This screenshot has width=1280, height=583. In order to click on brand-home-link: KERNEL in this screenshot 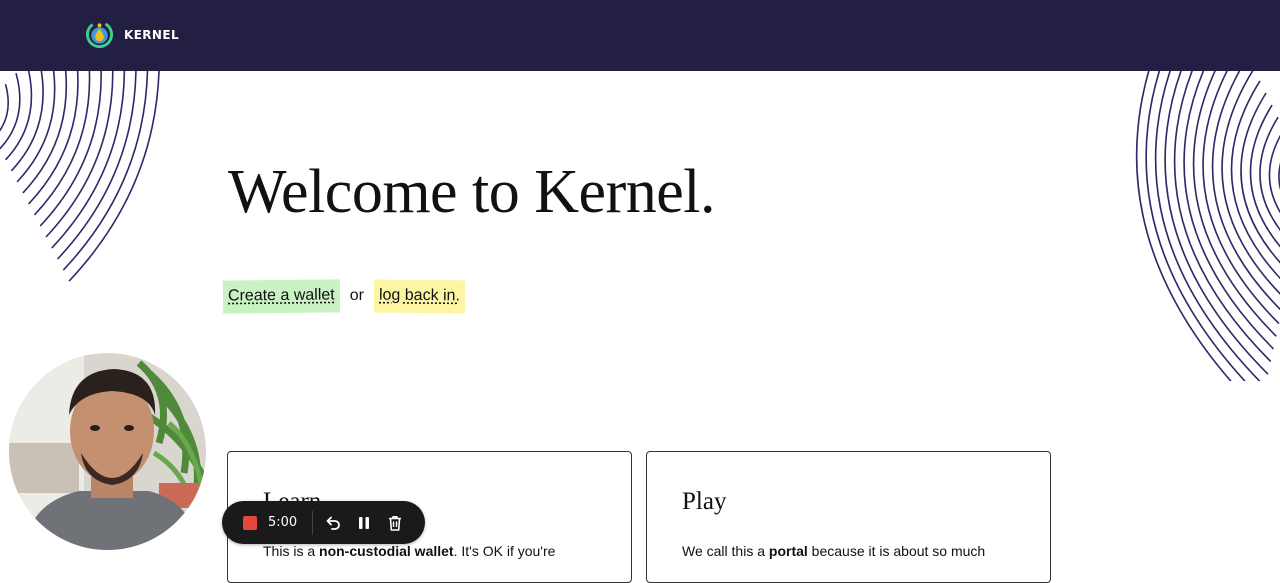, I will do `click(132, 34)`.